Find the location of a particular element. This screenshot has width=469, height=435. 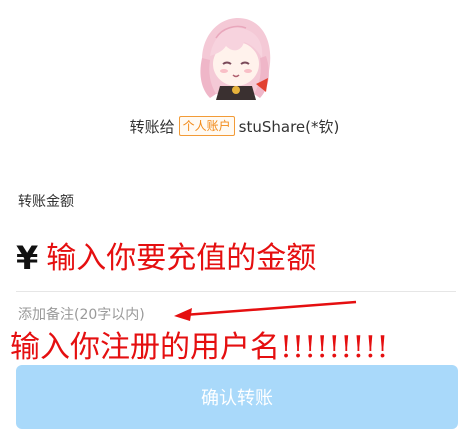

amount-label: 转账金额 is located at coordinates (46, 202).